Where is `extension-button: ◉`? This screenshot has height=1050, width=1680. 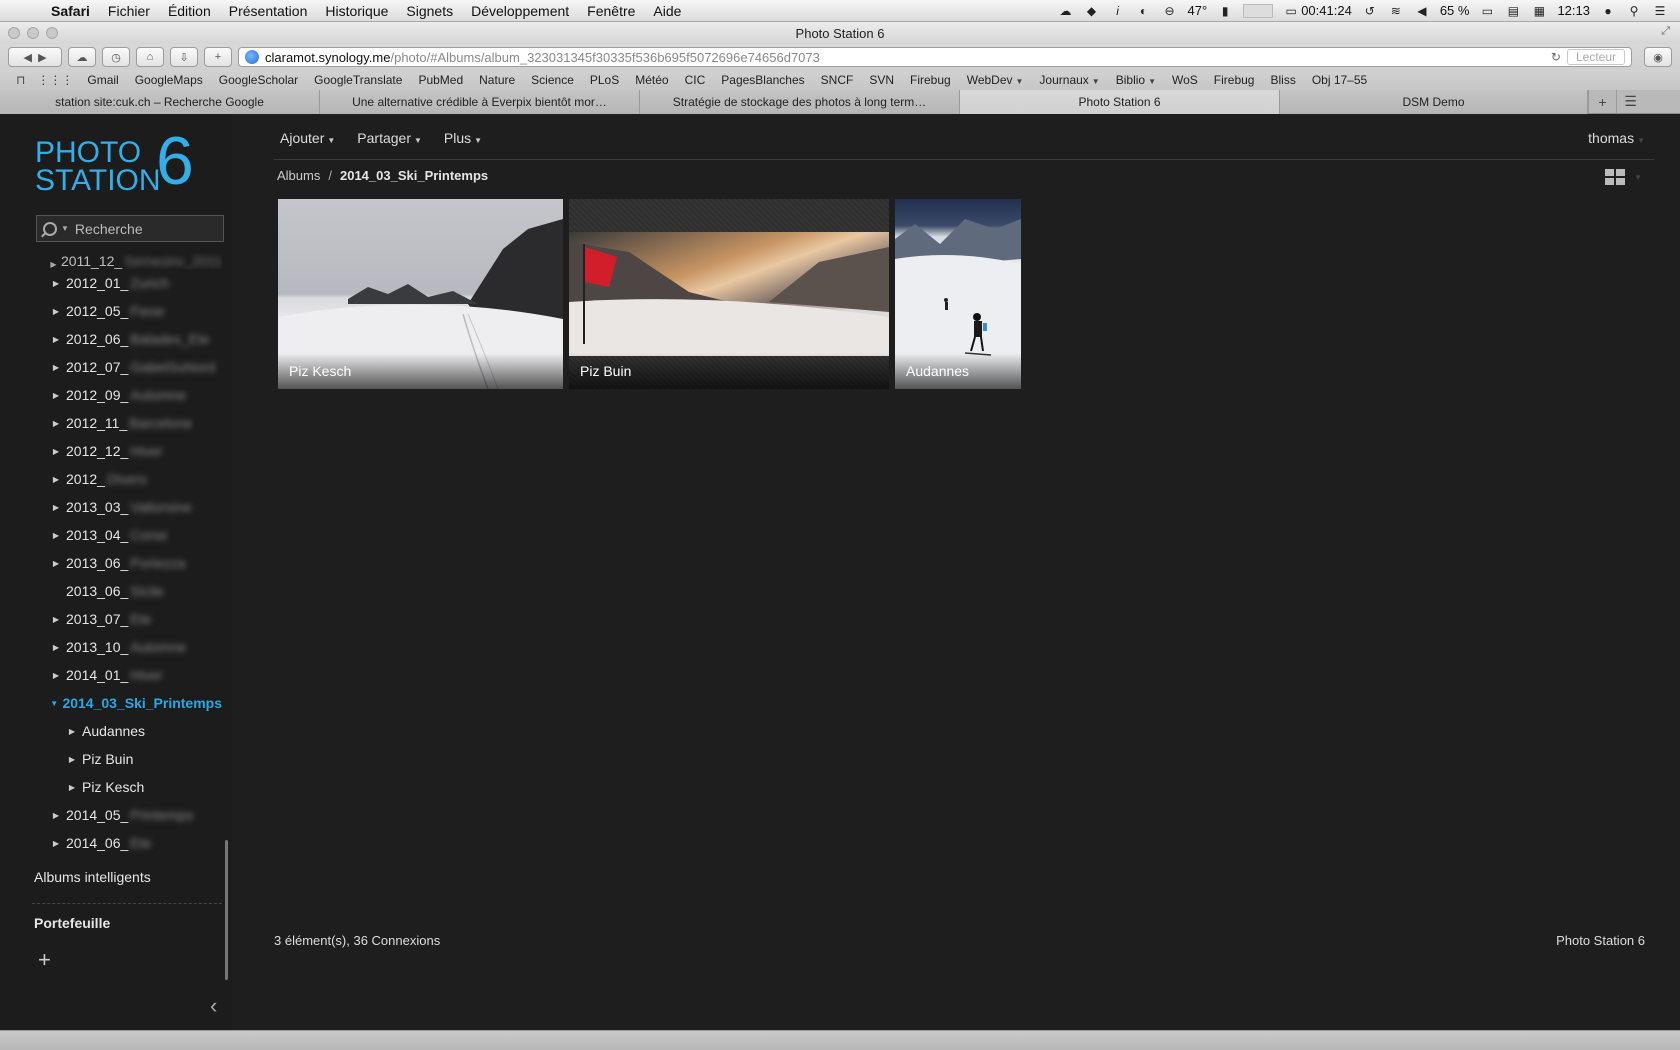
extension-button: ◉ is located at coordinates (1658, 57).